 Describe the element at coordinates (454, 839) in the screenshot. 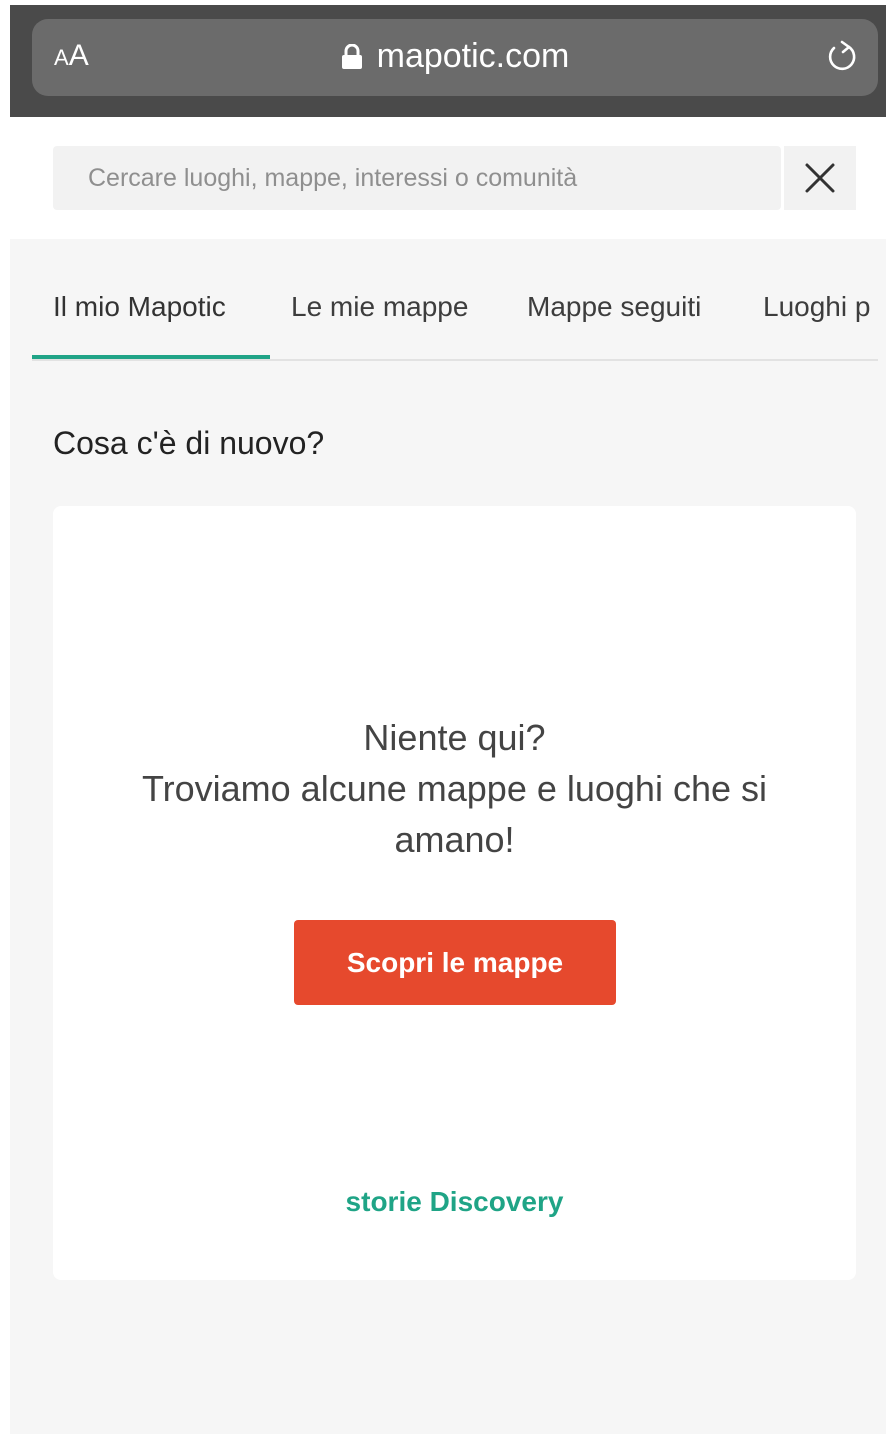

I see `empty-line-3: amano!` at that location.